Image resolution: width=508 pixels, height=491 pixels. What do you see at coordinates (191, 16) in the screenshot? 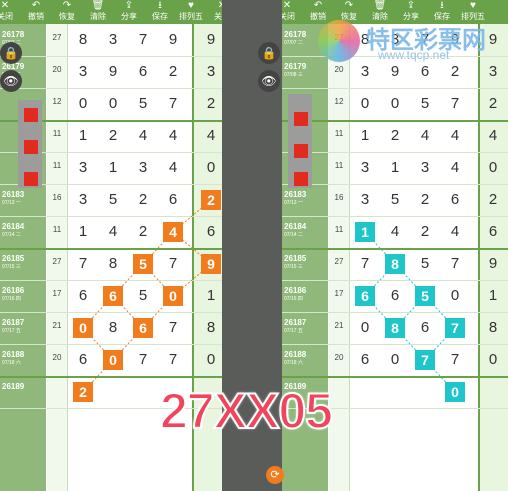
I see `toolbar-button-label: 排列五` at bounding box center [191, 16].